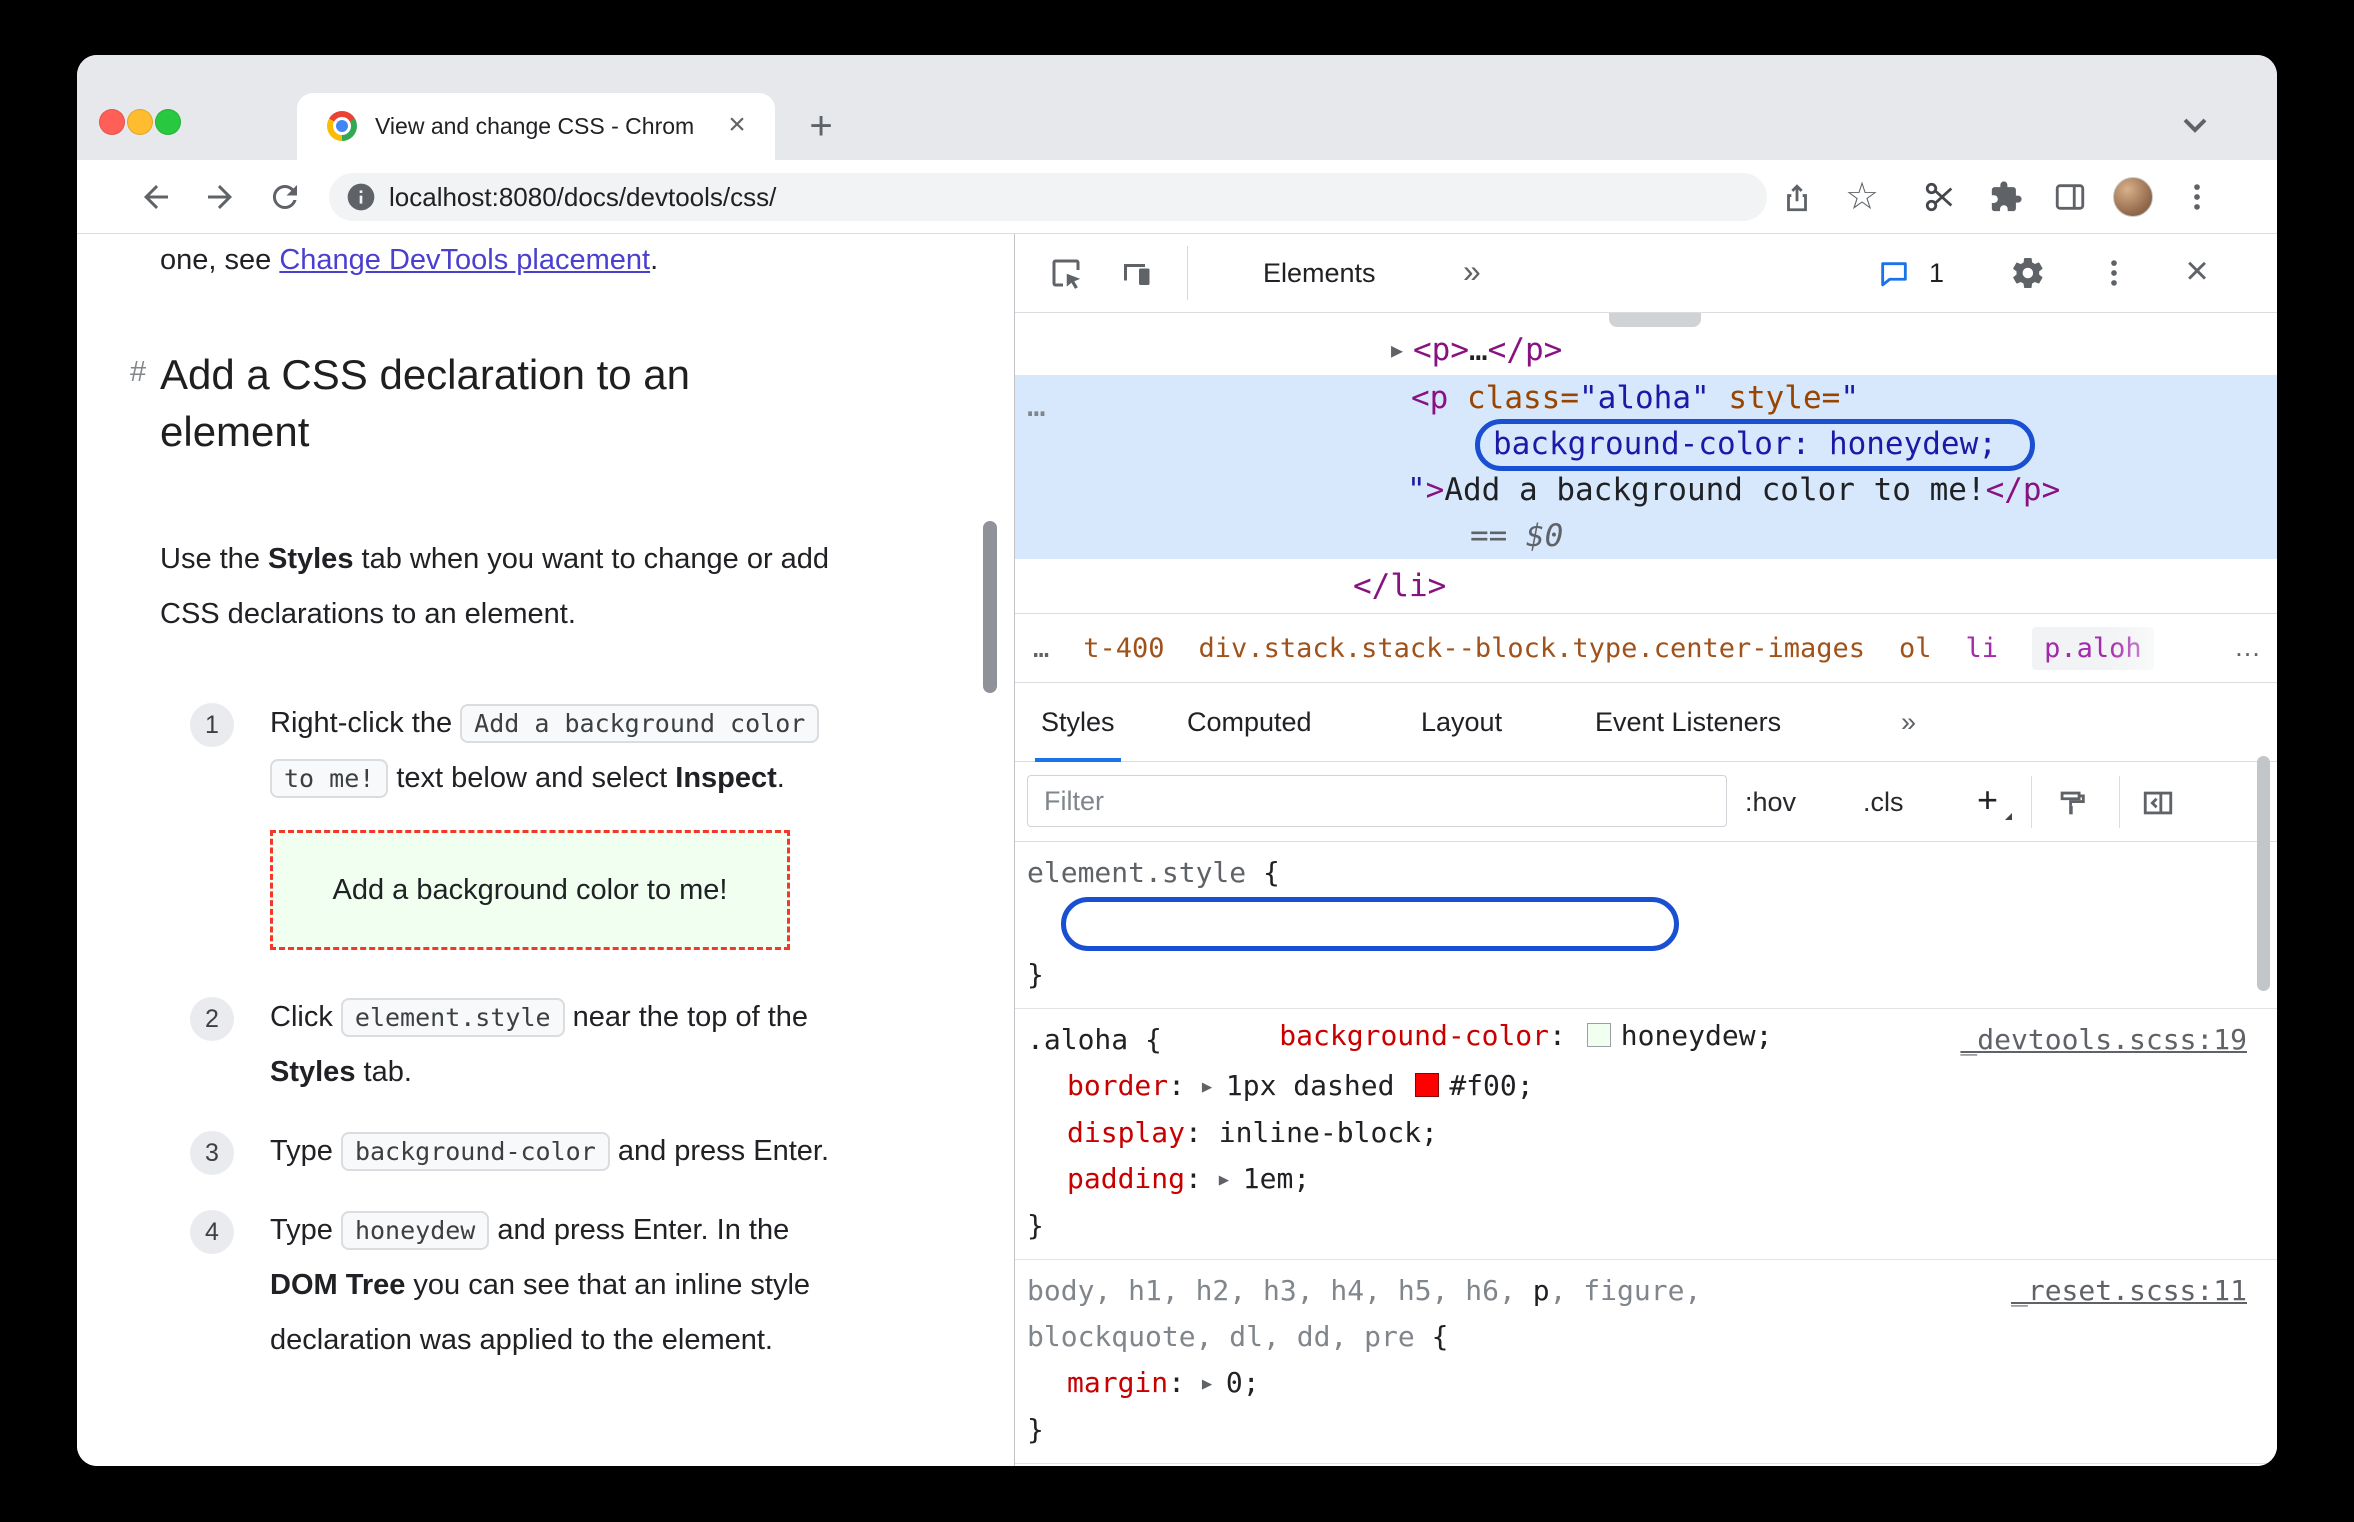  I want to click on toggle-hover-button: :hov, so click(1770, 802).